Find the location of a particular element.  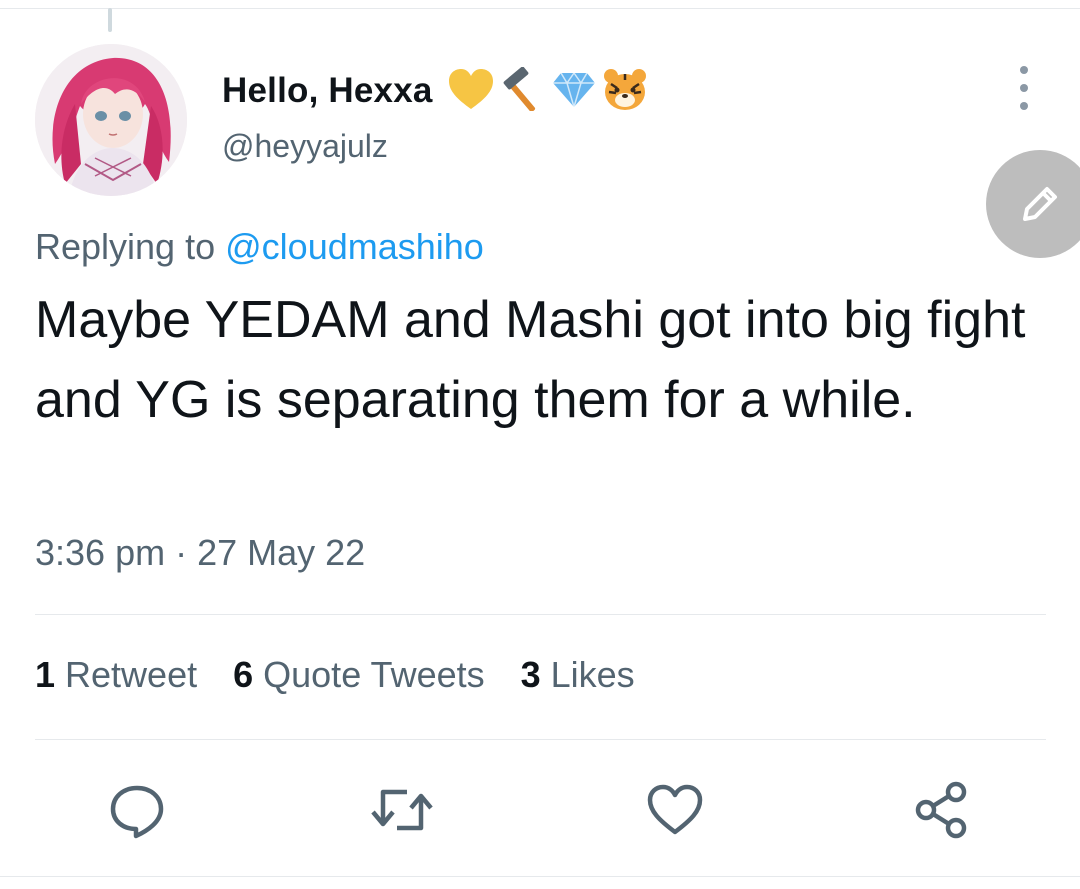

name-emojis is located at coordinates (548, 91).